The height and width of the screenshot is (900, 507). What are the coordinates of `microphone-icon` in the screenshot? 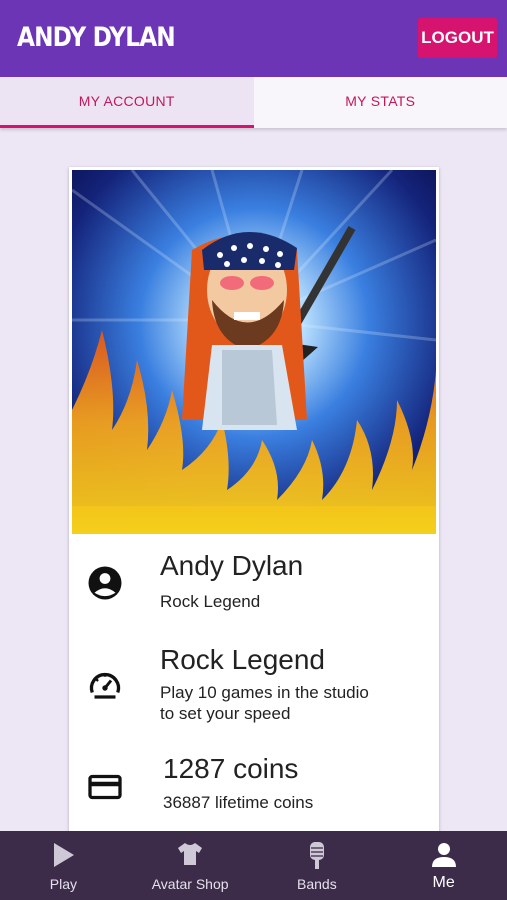 It's located at (316, 855).